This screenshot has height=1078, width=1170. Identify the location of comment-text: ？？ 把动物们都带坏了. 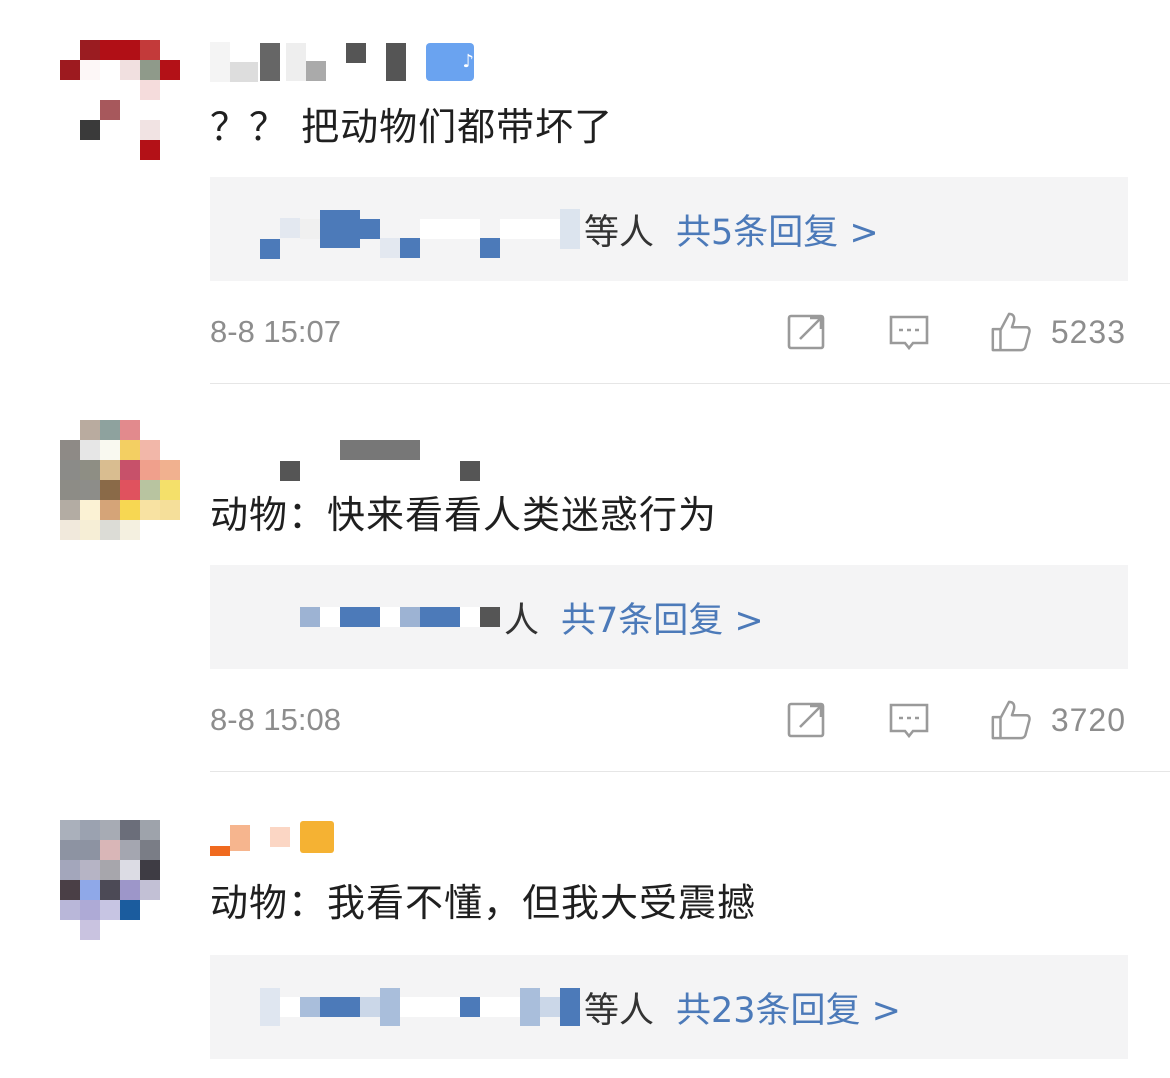
(412, 127).